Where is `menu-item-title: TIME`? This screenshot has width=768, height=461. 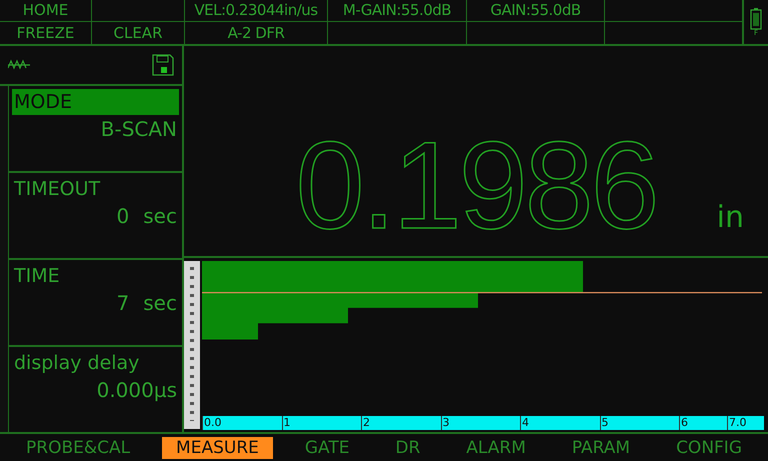 menu-item-title: TIME is located at coordinates (37, 276).